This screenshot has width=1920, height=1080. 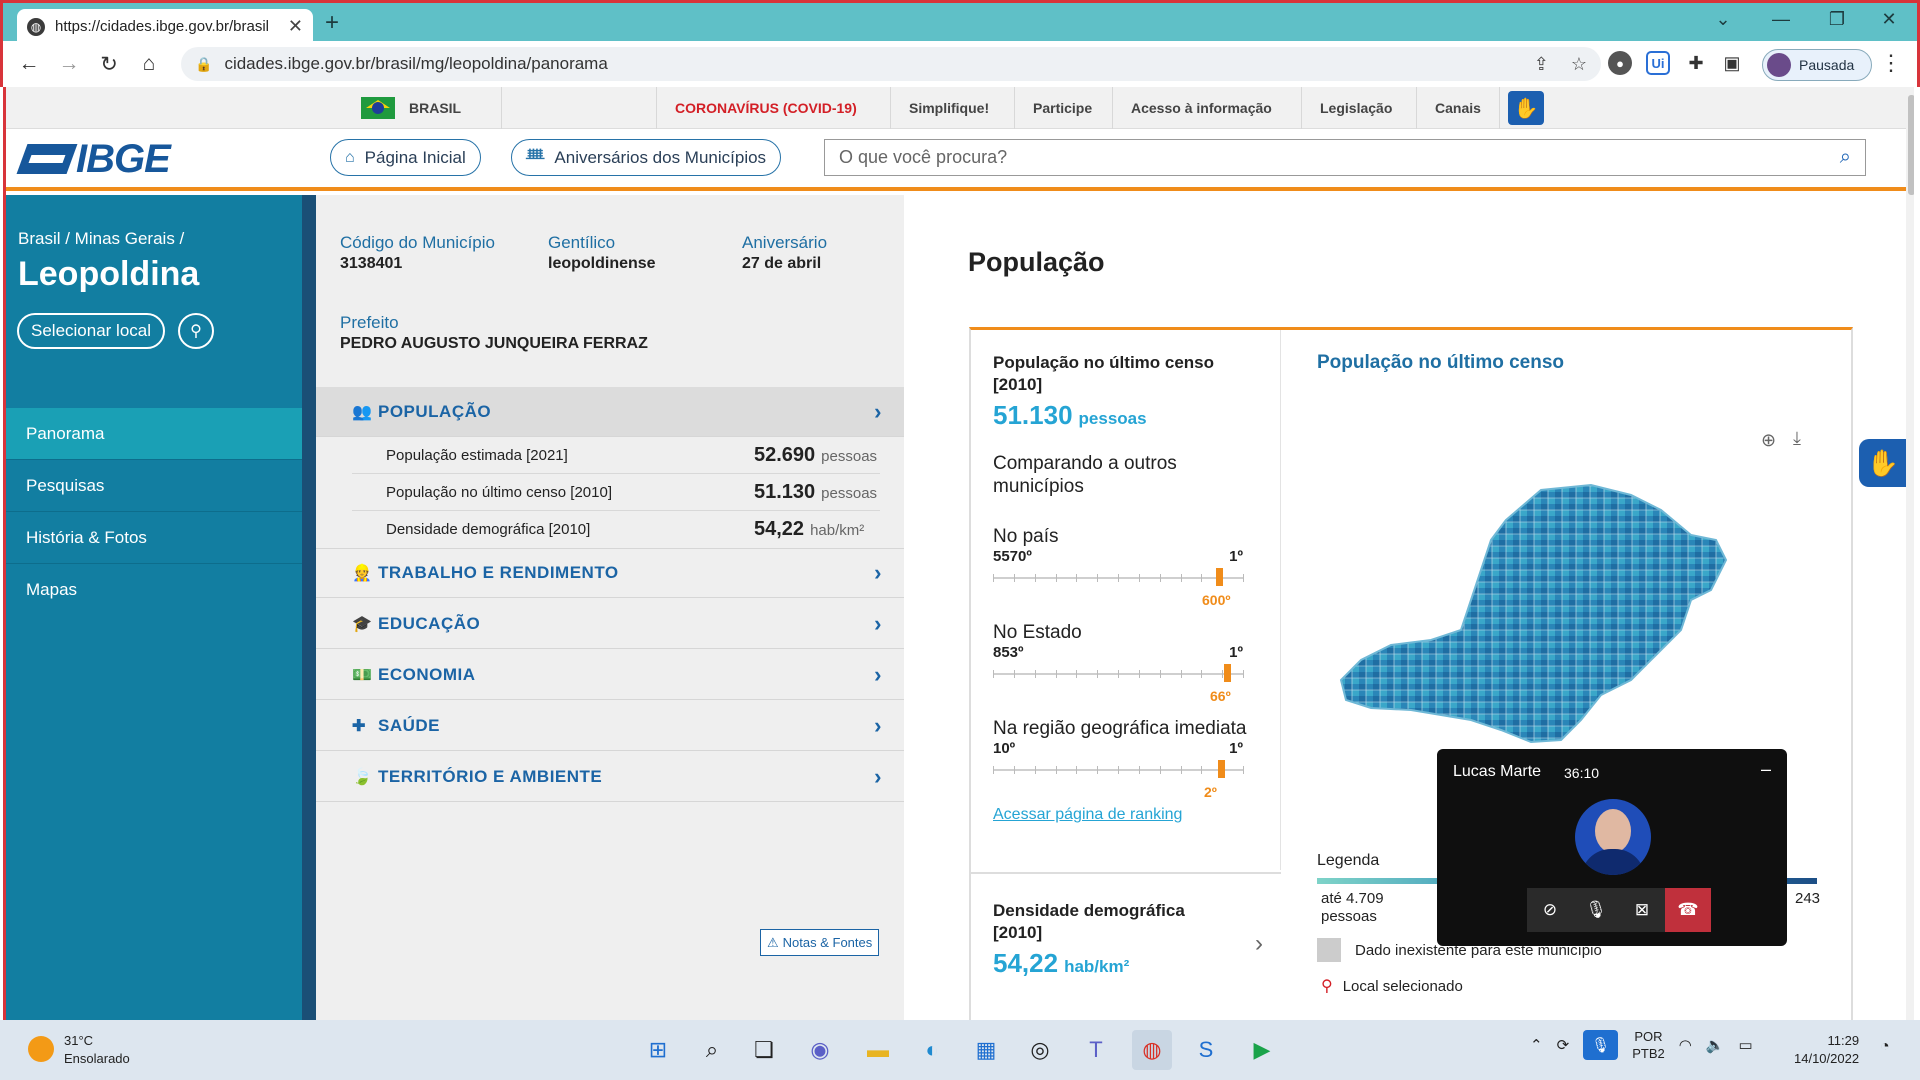 I want to click on sidebar-item-mapas: Mapas, so click(x=154, y=590).